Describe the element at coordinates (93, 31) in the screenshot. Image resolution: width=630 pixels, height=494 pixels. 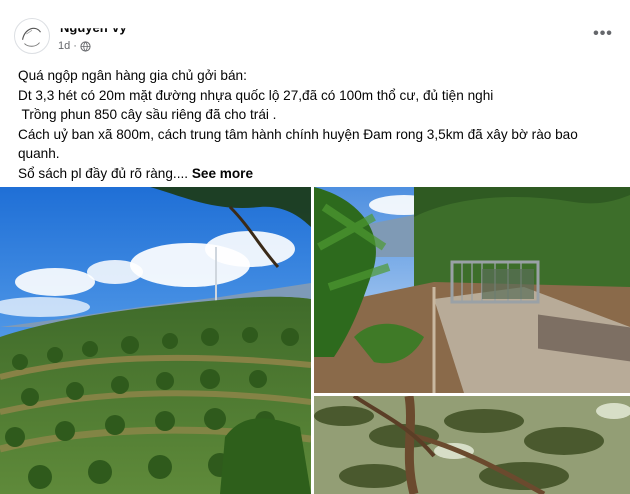
I see `author-name: Nguyễn Vy` at that location.